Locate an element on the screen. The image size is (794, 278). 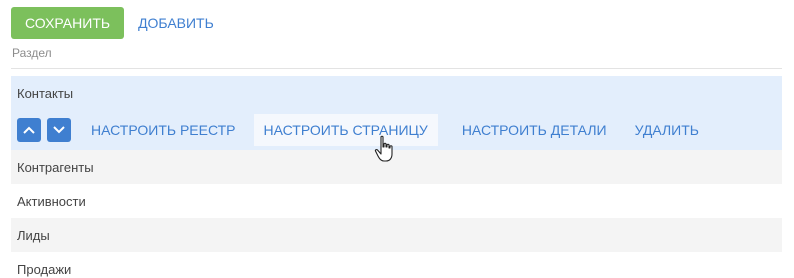
toolbar: СОХРАНИТЬ ДОБАВИТЬ is located at coordinates (112, 23).